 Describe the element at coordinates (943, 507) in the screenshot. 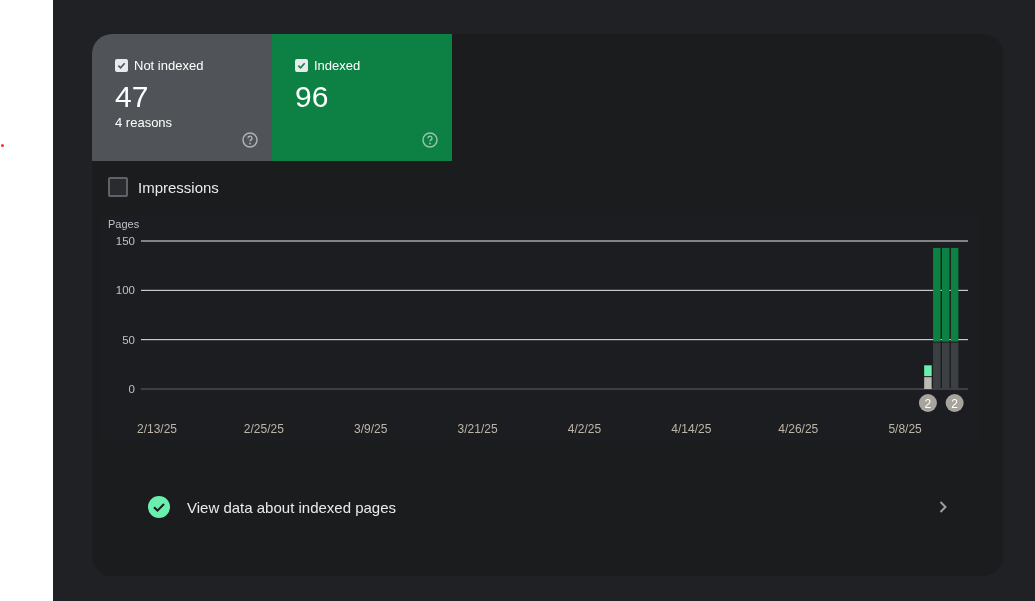

I see `chevron-right-icon` at that location.